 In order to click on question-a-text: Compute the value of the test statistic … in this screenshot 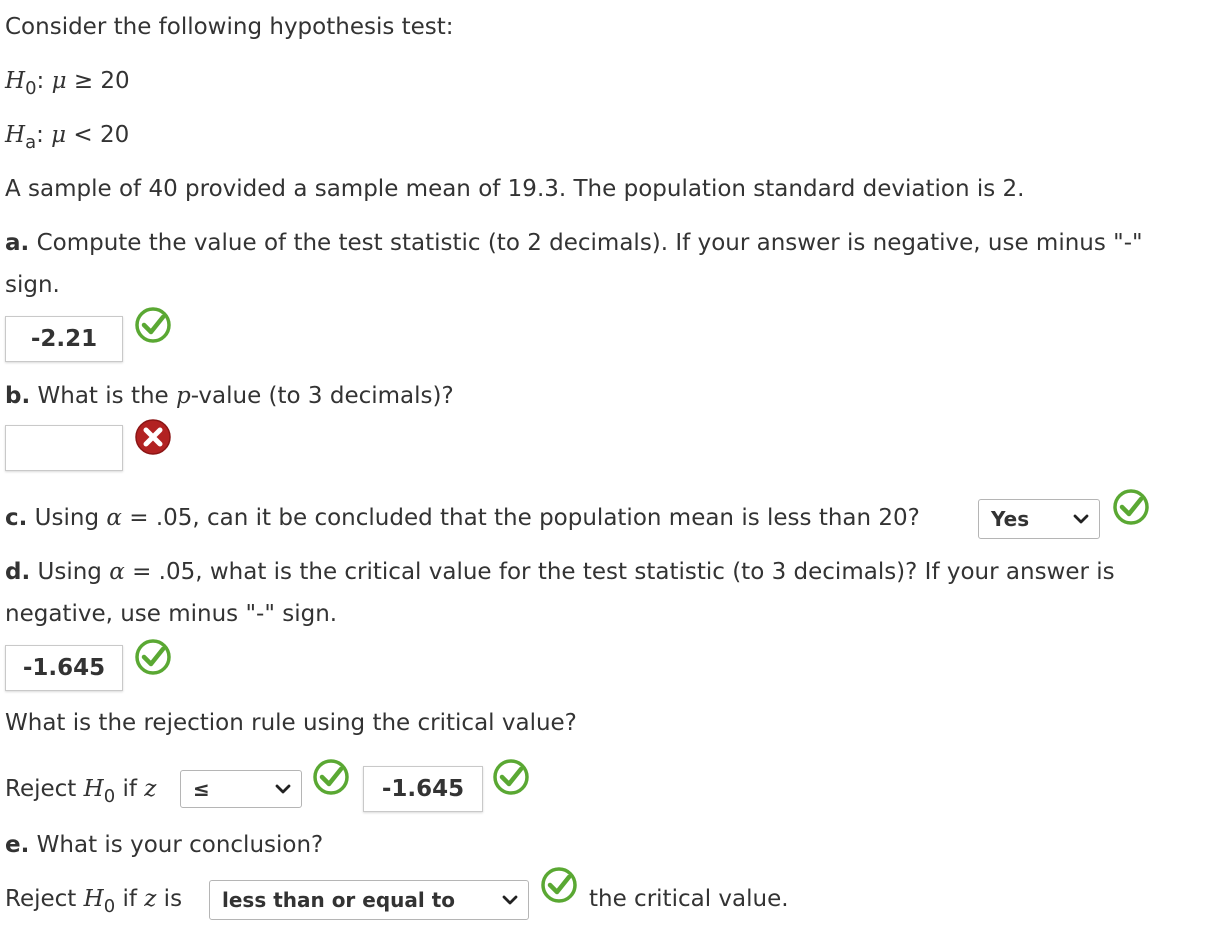, I will do `click(586, 243)`.